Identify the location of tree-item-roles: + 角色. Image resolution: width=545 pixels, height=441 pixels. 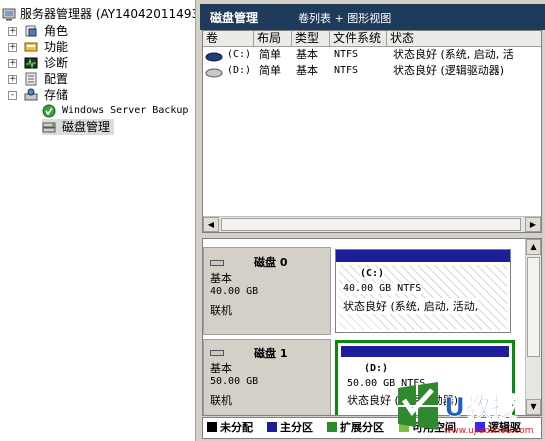
(97, 31).